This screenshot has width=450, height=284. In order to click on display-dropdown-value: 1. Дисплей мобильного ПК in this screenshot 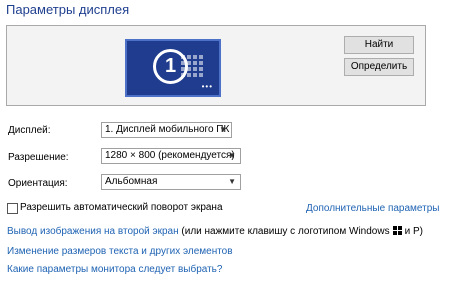, I will do `click(167, 129)`.